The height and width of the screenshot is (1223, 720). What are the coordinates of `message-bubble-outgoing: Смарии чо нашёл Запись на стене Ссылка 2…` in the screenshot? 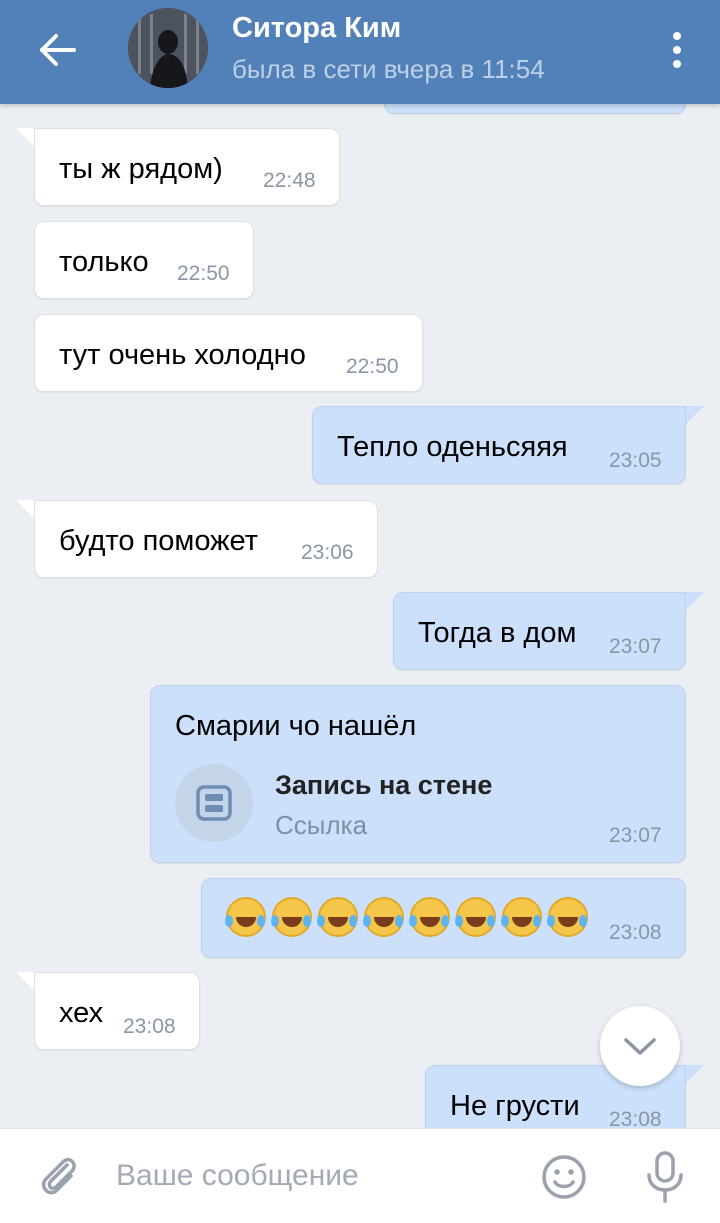 It's located at (418, 774).